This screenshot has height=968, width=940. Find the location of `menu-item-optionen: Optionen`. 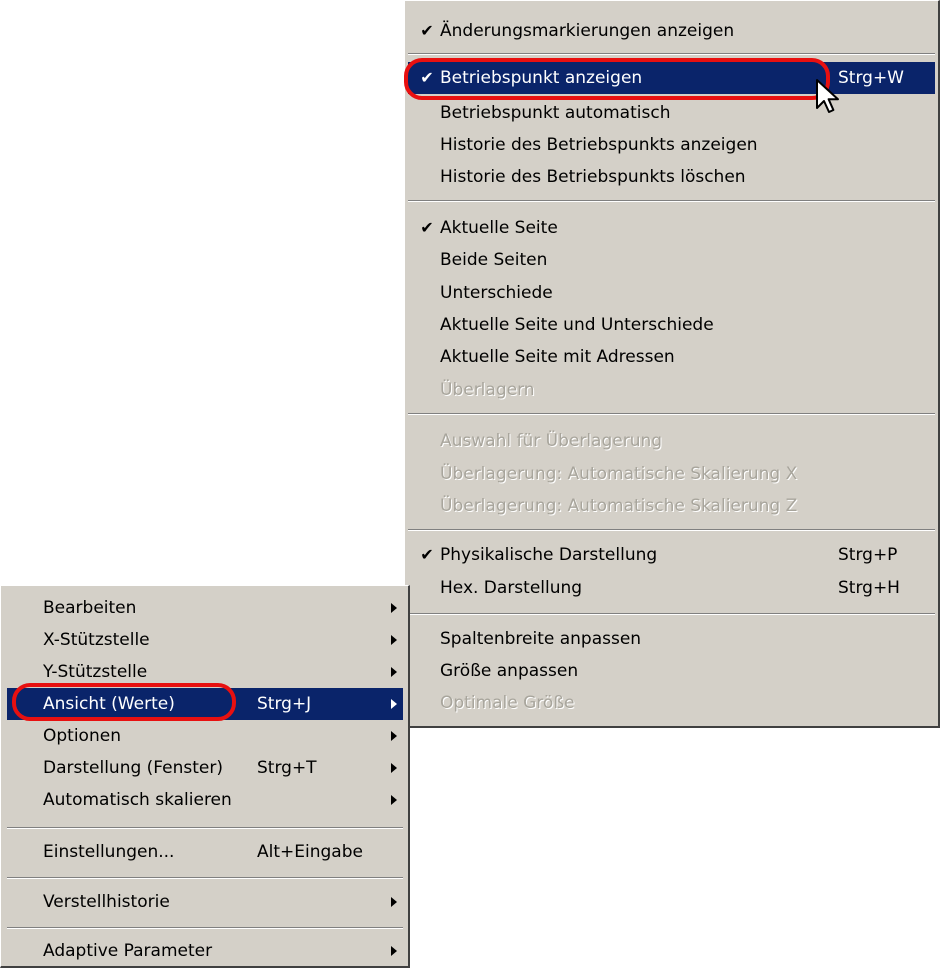

menu-item-optionen: Optionen is located at coordinates (205, 736).